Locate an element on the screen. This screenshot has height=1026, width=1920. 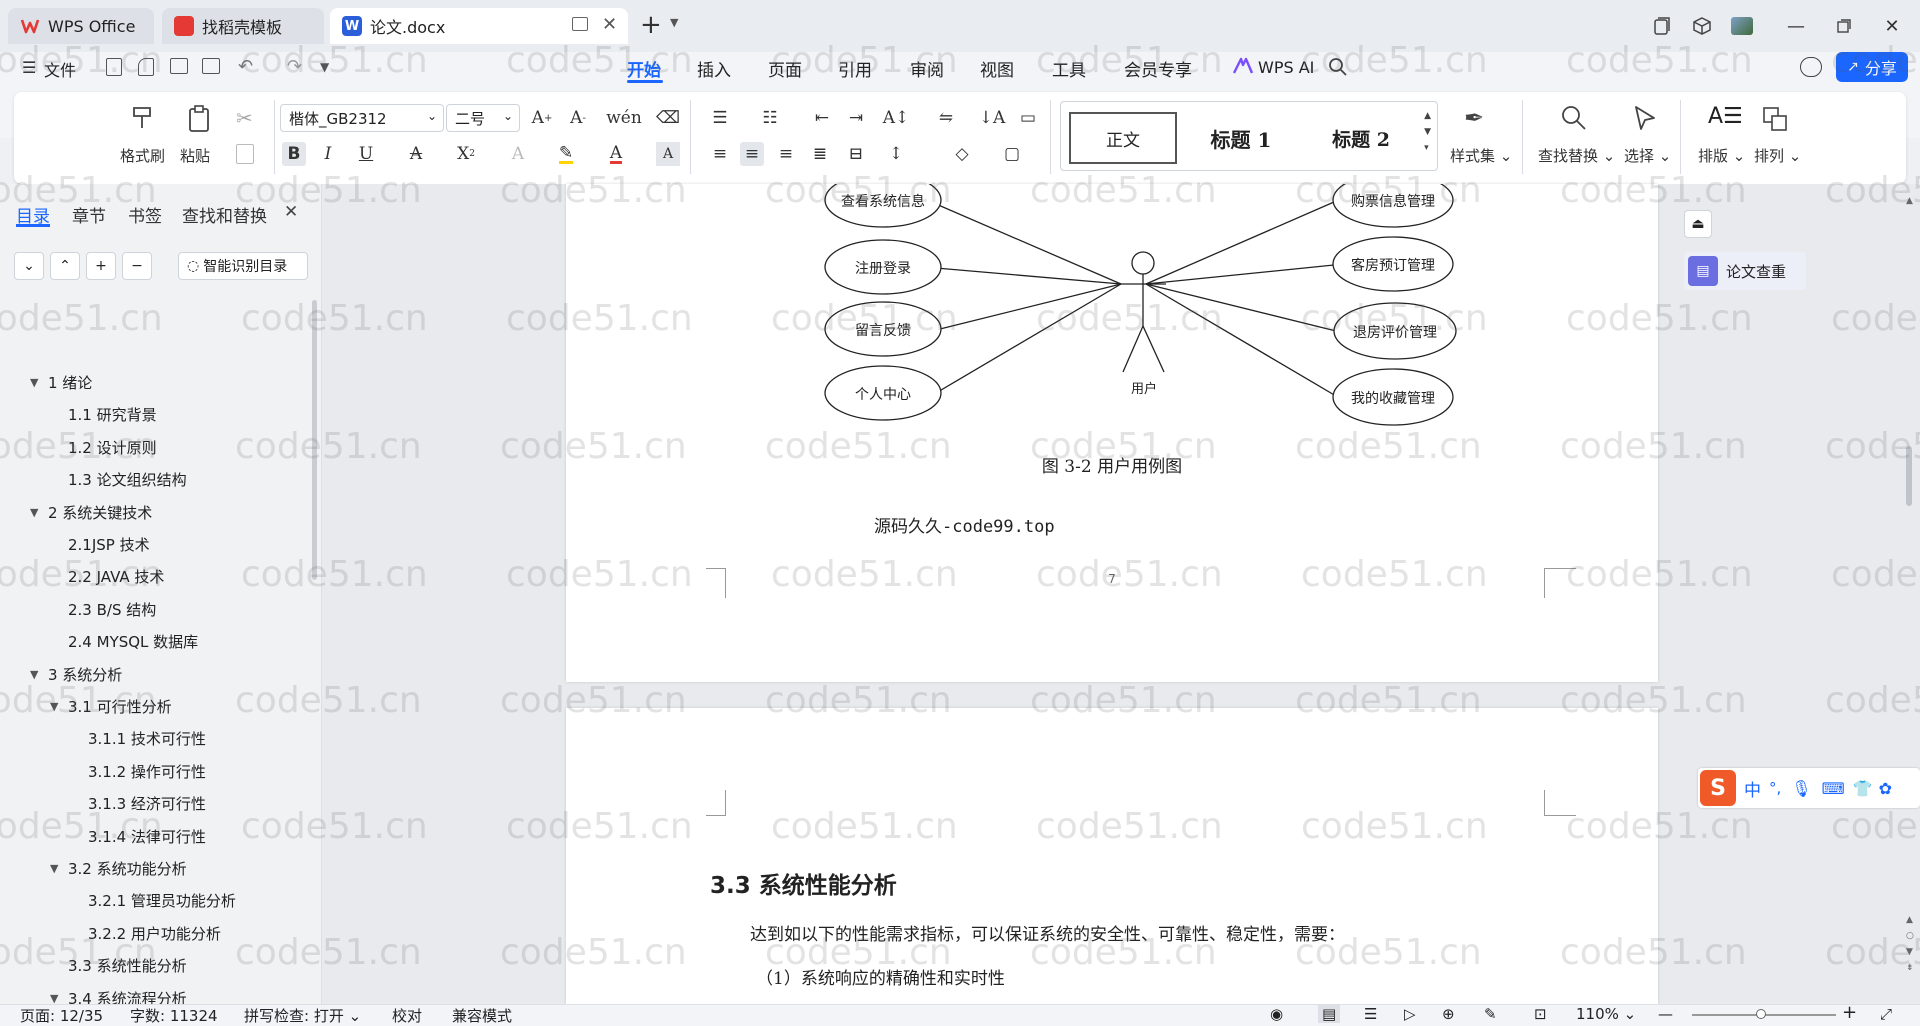
keyboard-icon: ⌨ is located at coordinates (1833, 788).